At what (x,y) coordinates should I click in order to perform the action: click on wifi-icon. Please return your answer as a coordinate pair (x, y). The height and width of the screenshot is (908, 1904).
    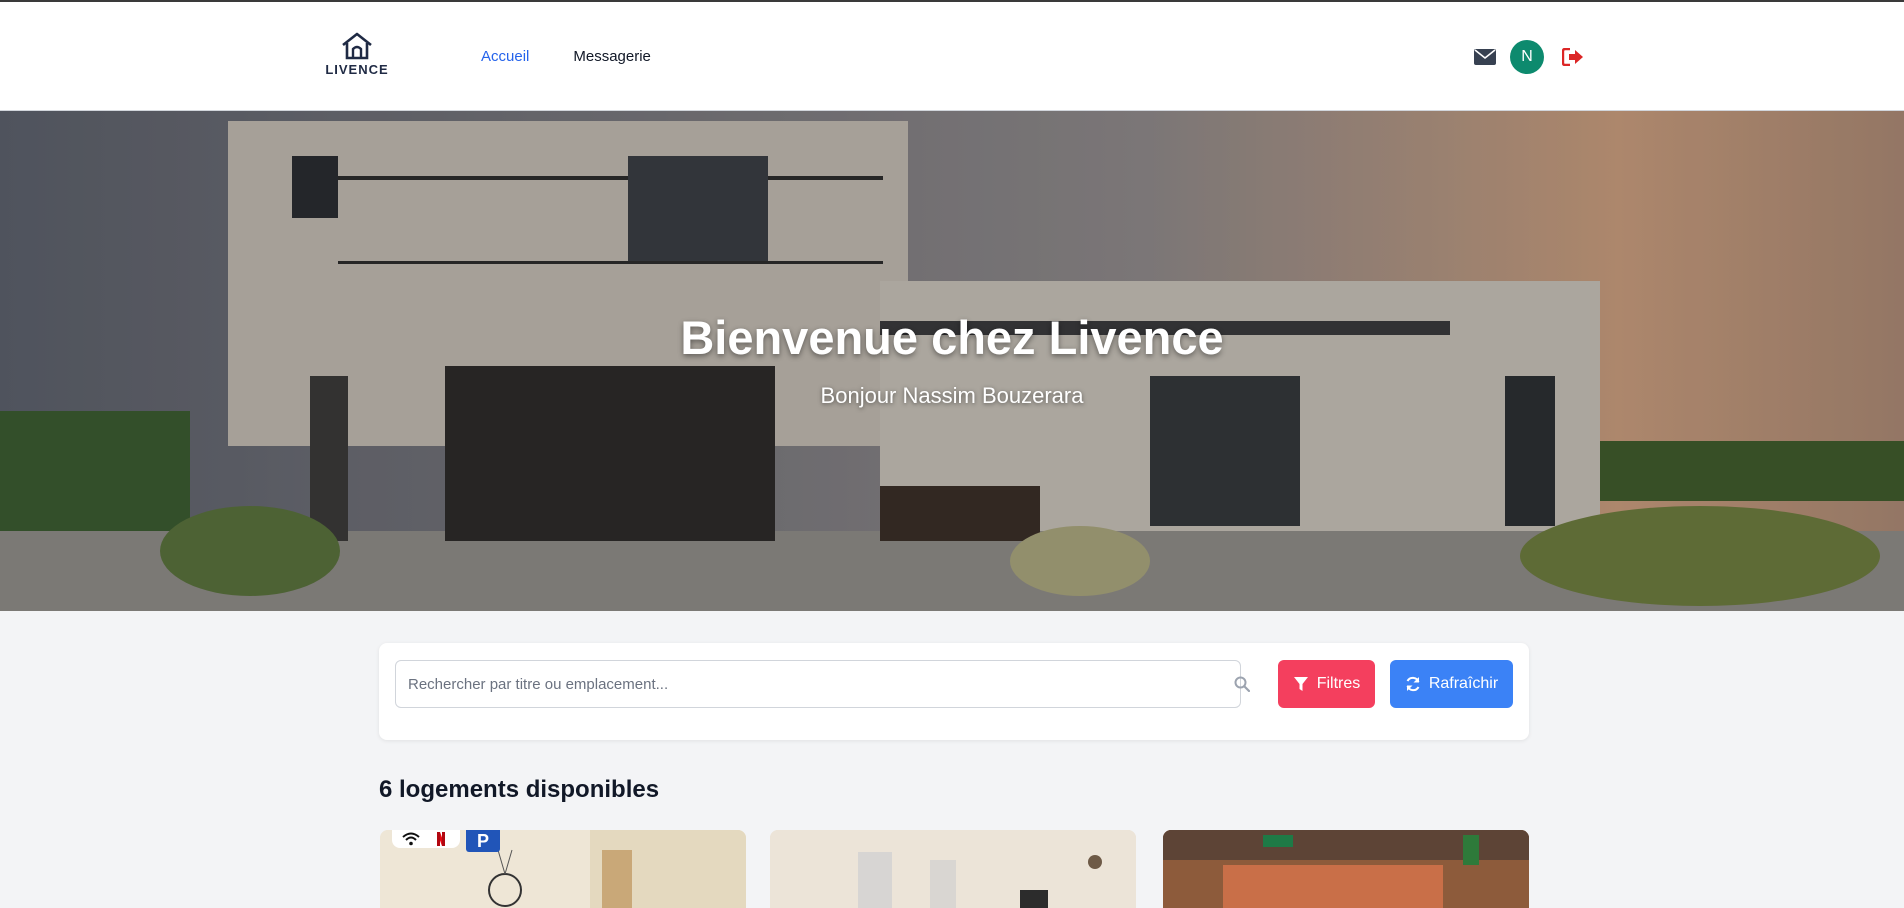
    Looking at the image, I should click on (411, 839).